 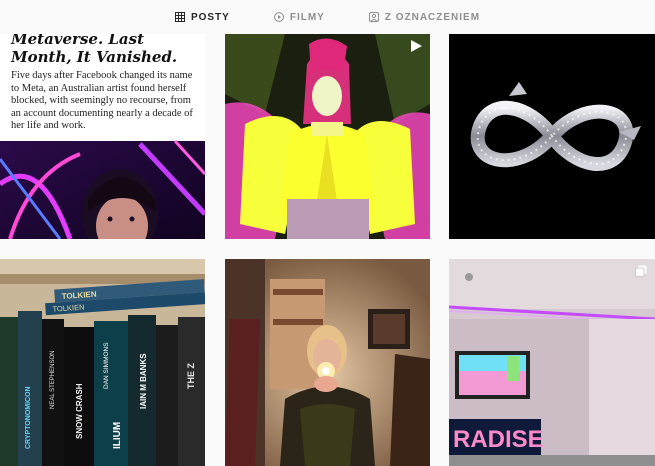 I want to click on tab-tagged-label: Z OZNACZENIEM, so click(x=432, y=17).